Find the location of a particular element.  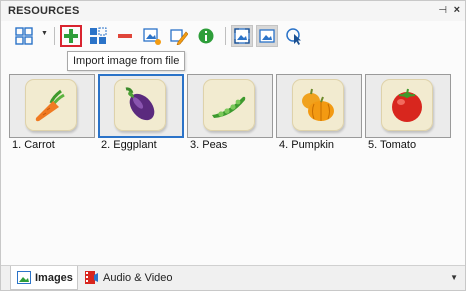

tomato-icon is located at coordinates (407, 105).